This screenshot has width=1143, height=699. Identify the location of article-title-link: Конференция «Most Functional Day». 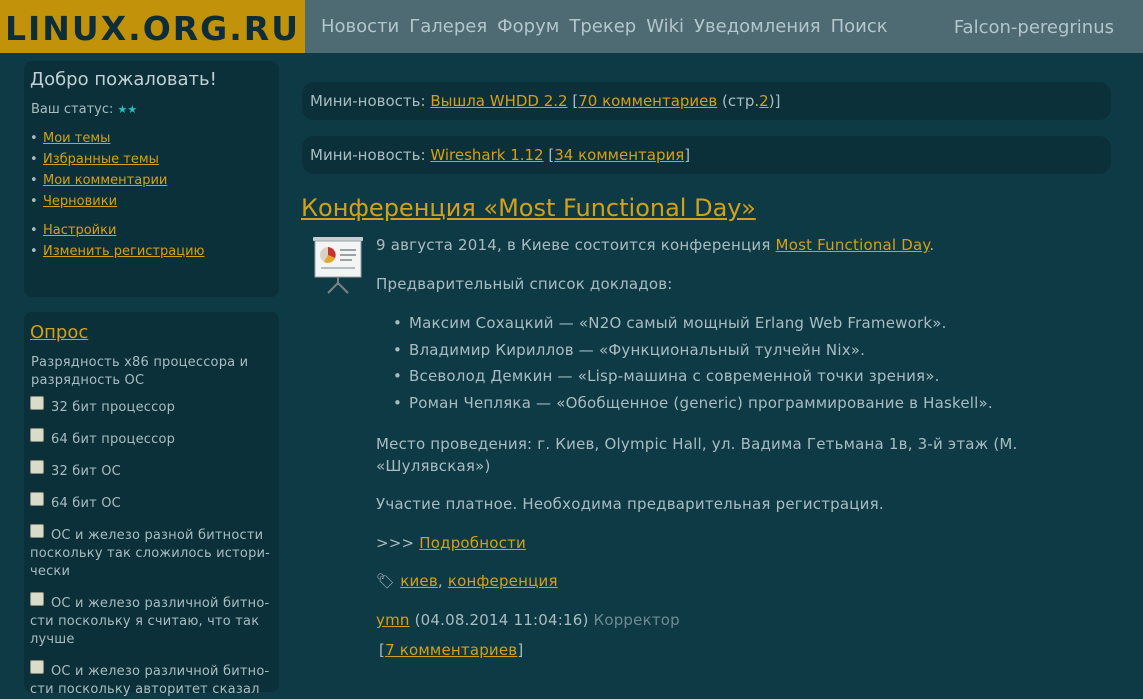
(528, 208).